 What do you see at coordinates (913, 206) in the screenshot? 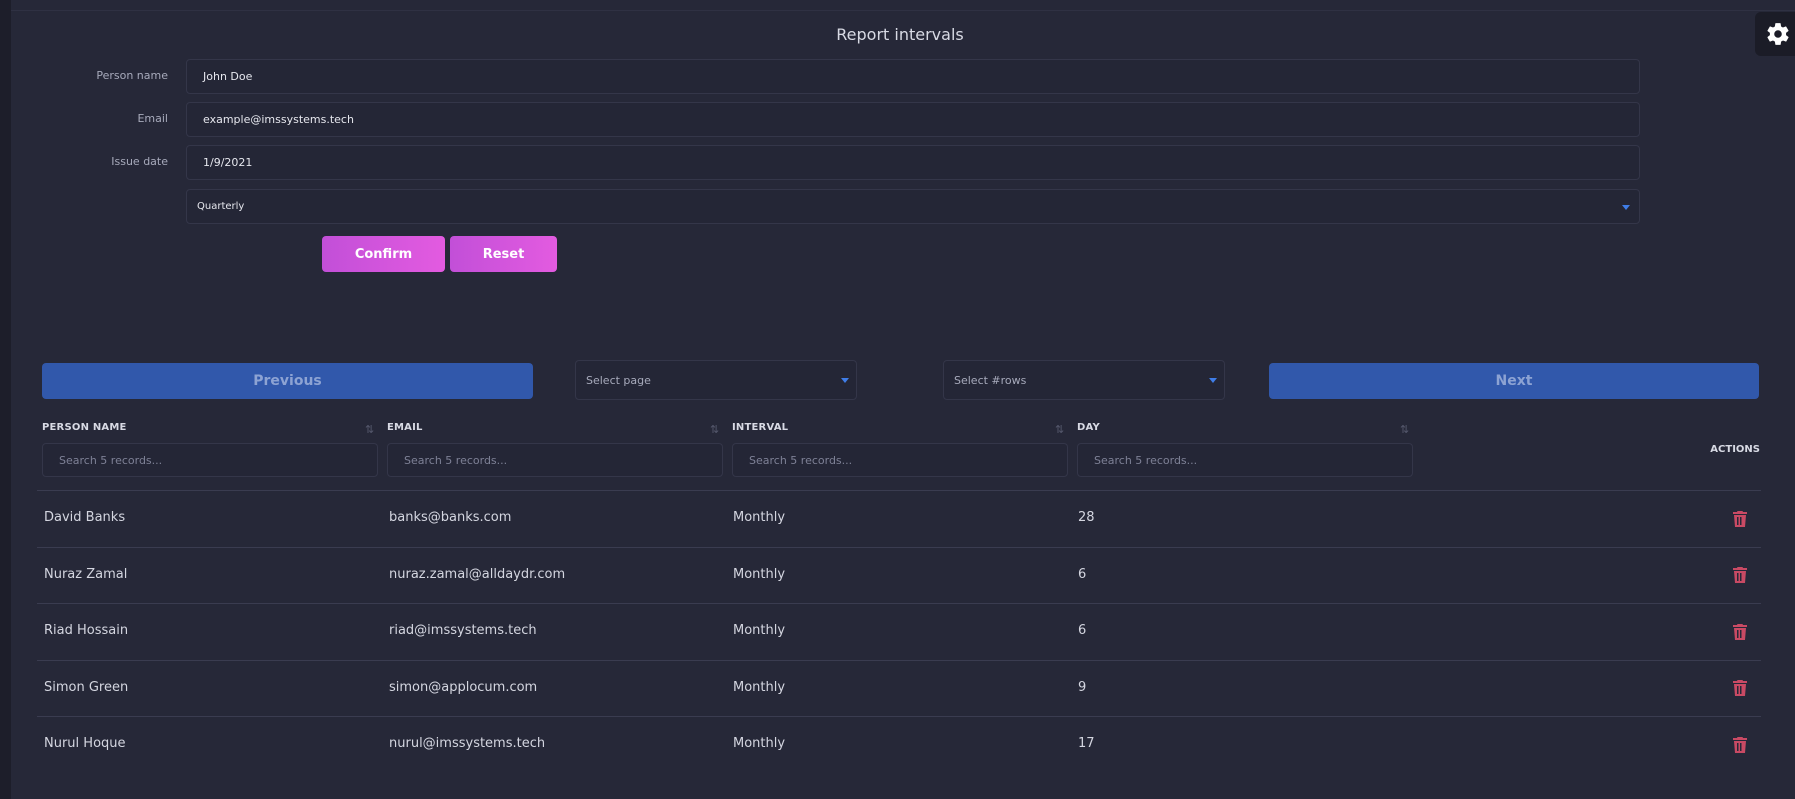
I see `interval-select: Quarterly` at bounding box center [913, 206].